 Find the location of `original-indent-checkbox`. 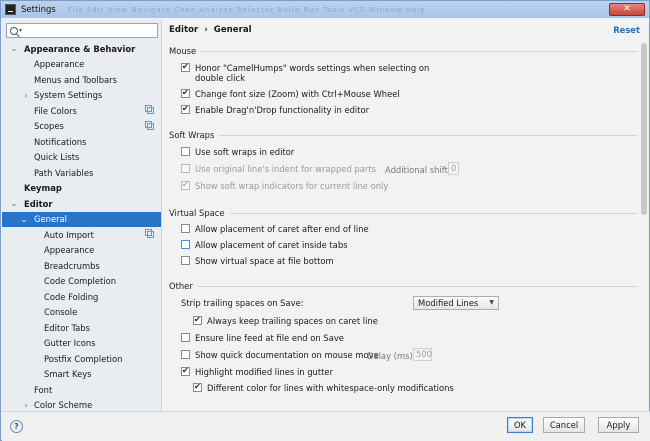

original-indent-checkbox is located at coordinates (185, 168).